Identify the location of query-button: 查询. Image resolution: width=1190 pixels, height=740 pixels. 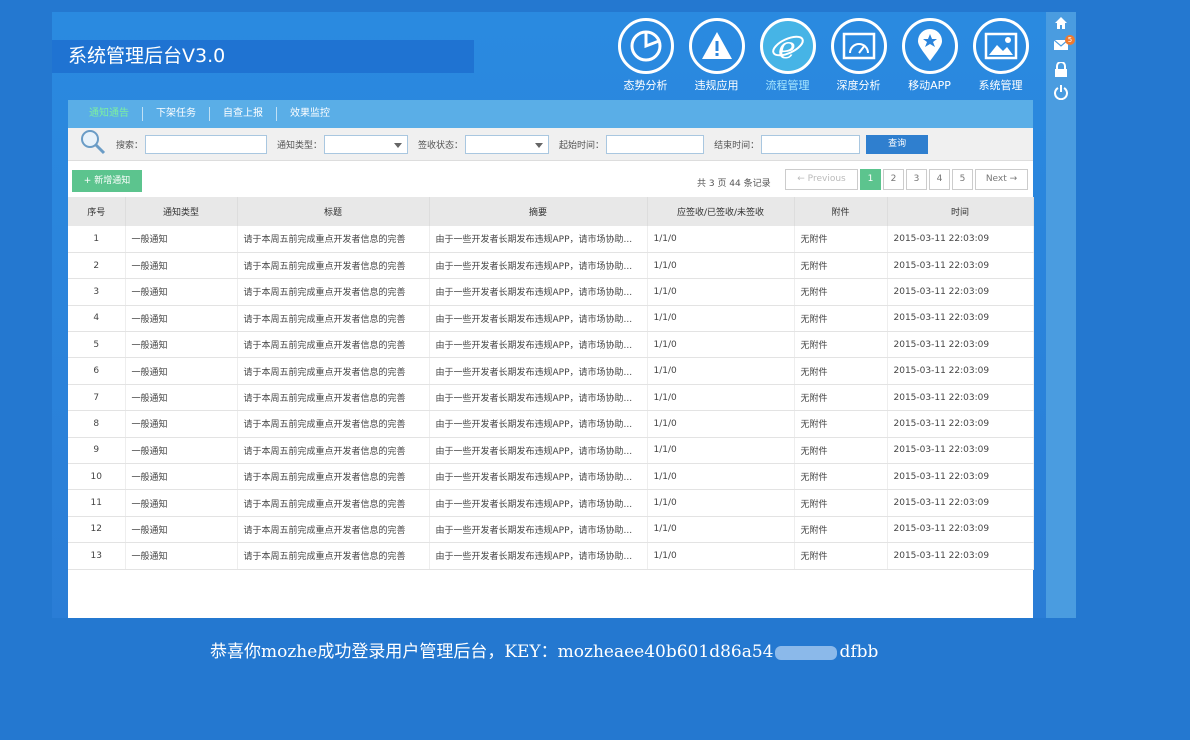
(897, 144).